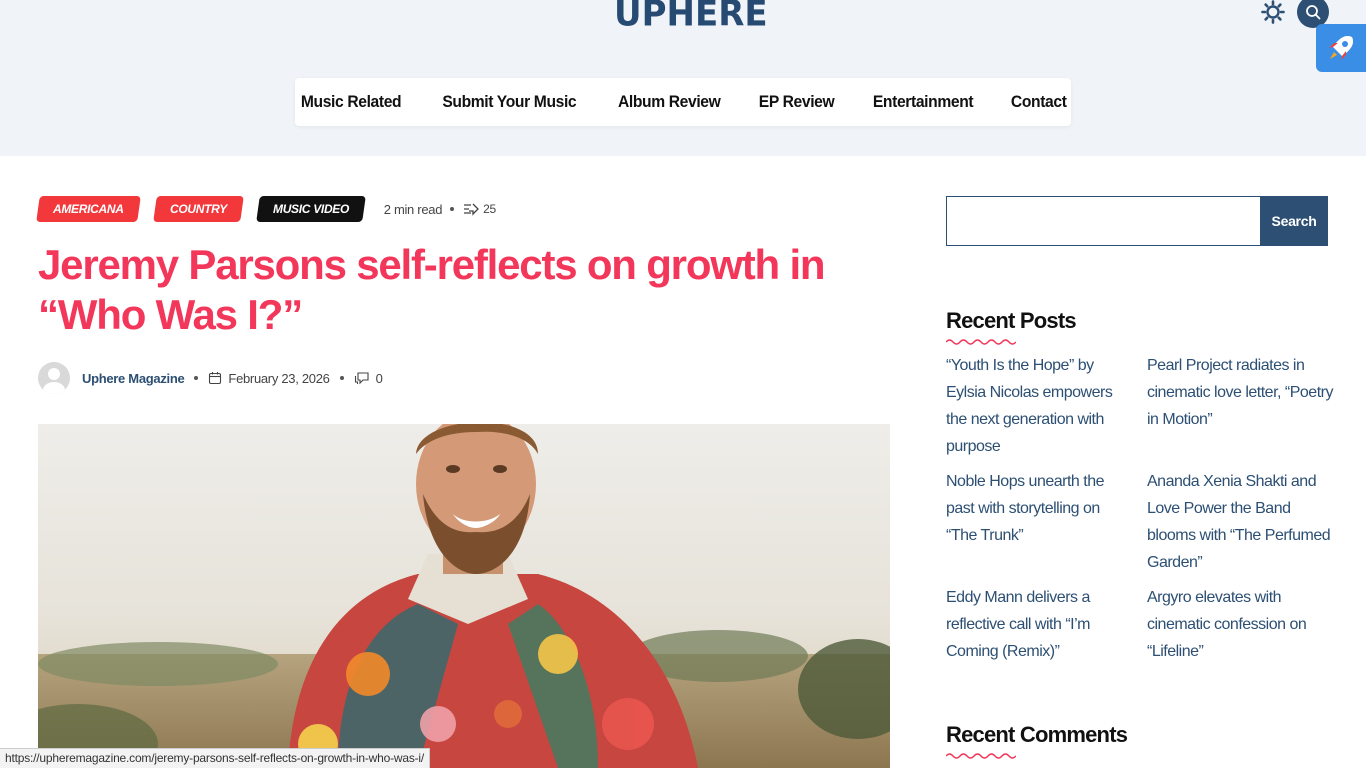 This screenshot has width=1366, height=768. I want to click on tag-americana: AMERICANA, so click(88, 209).